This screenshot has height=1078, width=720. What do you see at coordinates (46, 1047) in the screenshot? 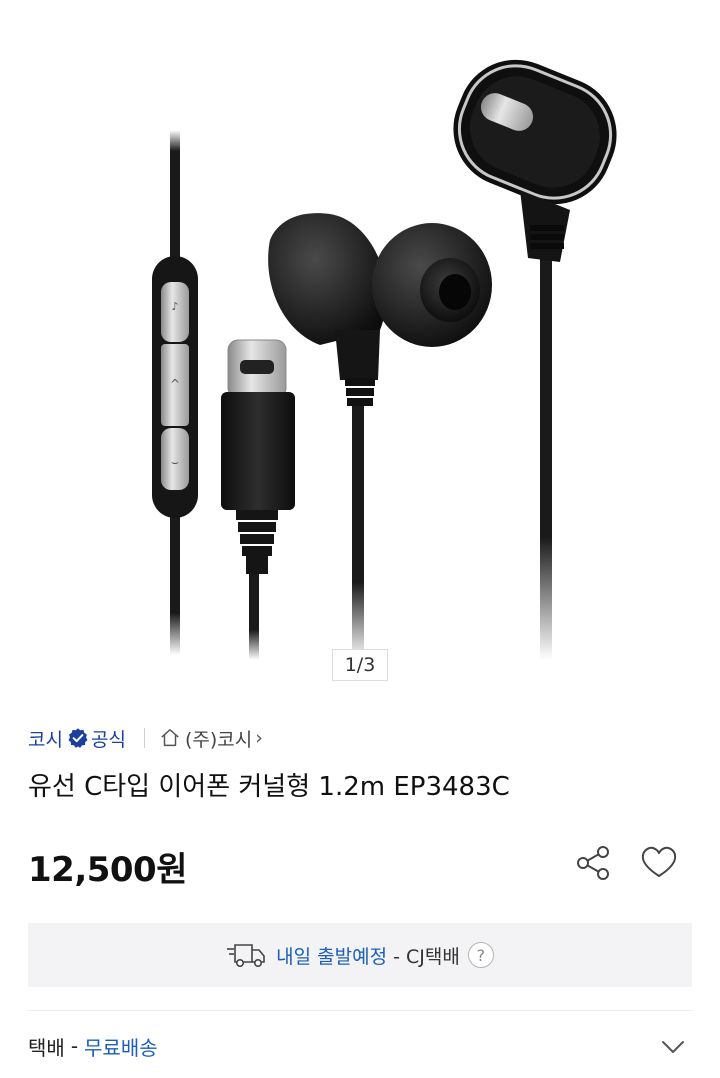
I see `shipping-label: 택배` at bounding box center [46, 1047].